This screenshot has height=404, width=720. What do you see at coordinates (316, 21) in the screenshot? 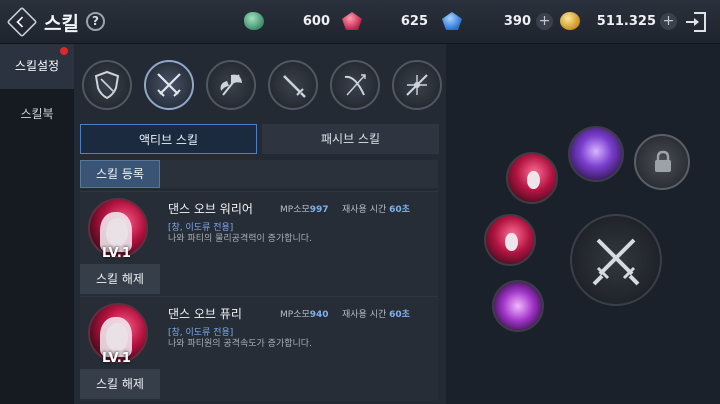
I see `currency-value: 600` at bounding box center [316, 21].